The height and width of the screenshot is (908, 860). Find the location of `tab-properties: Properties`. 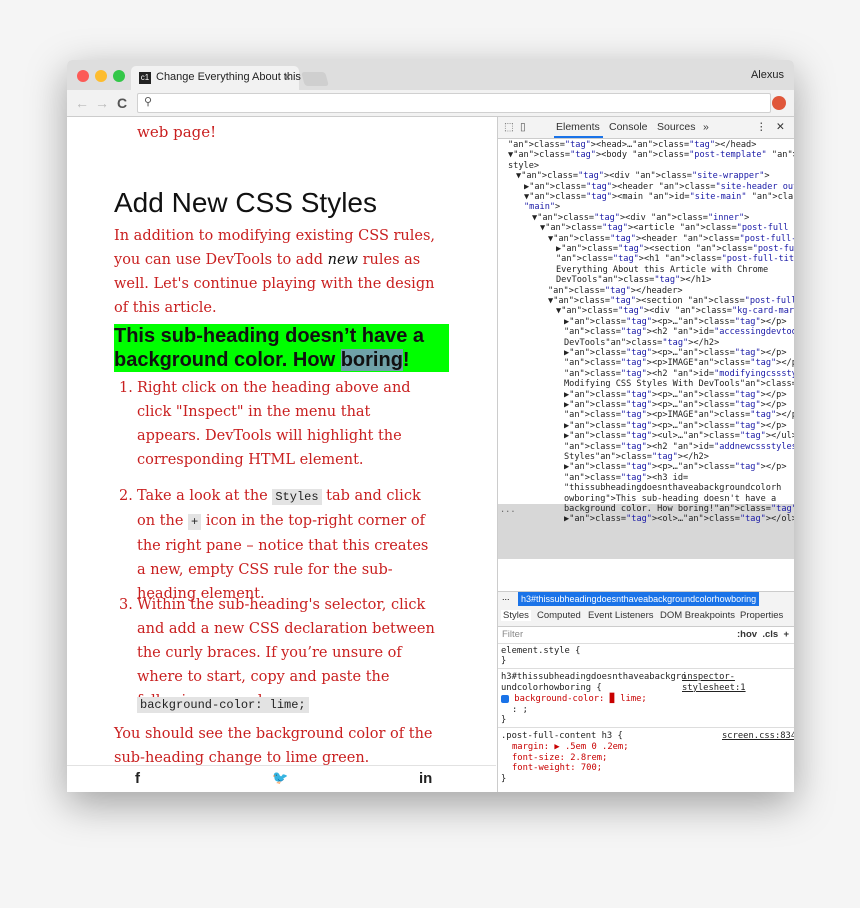

tab-properties: Properties is located at coordinates (761, 615).